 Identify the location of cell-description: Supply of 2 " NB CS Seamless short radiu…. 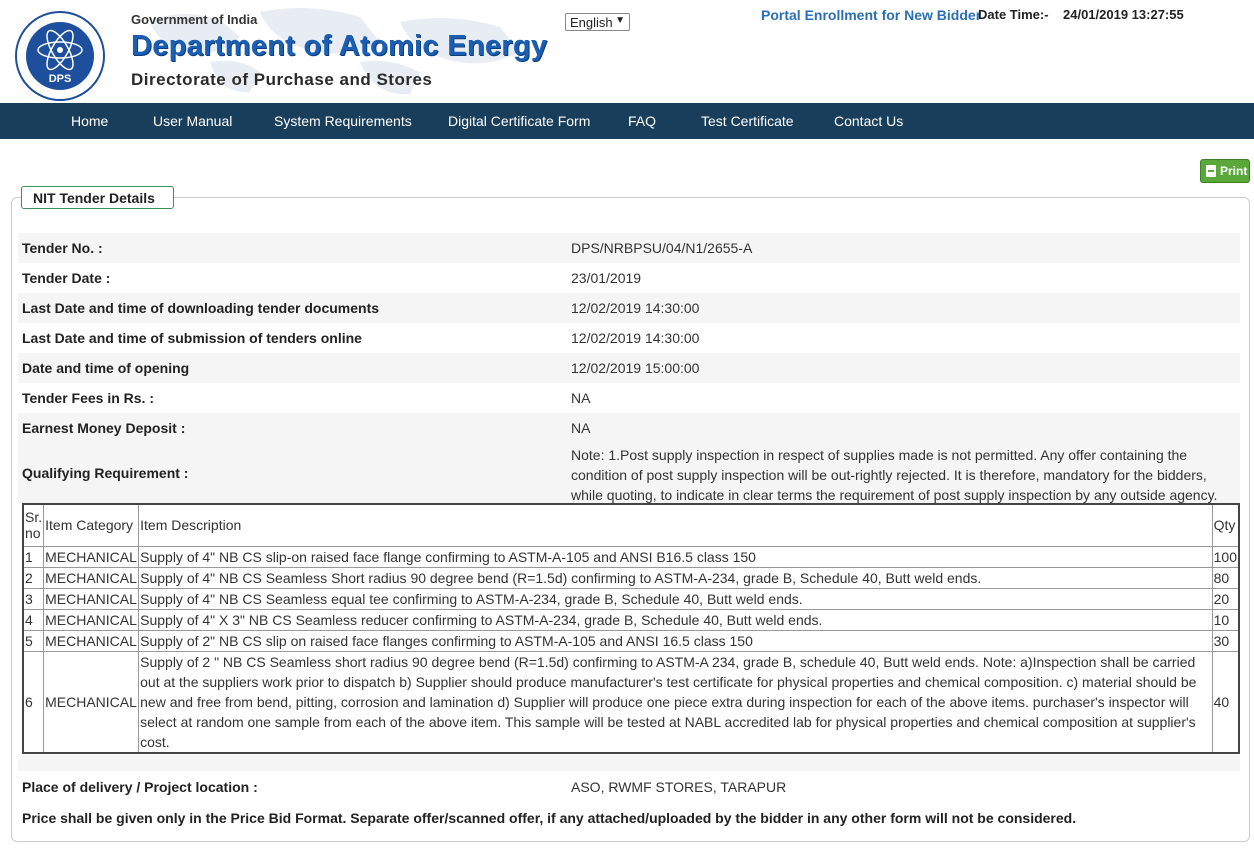
(675, 701).